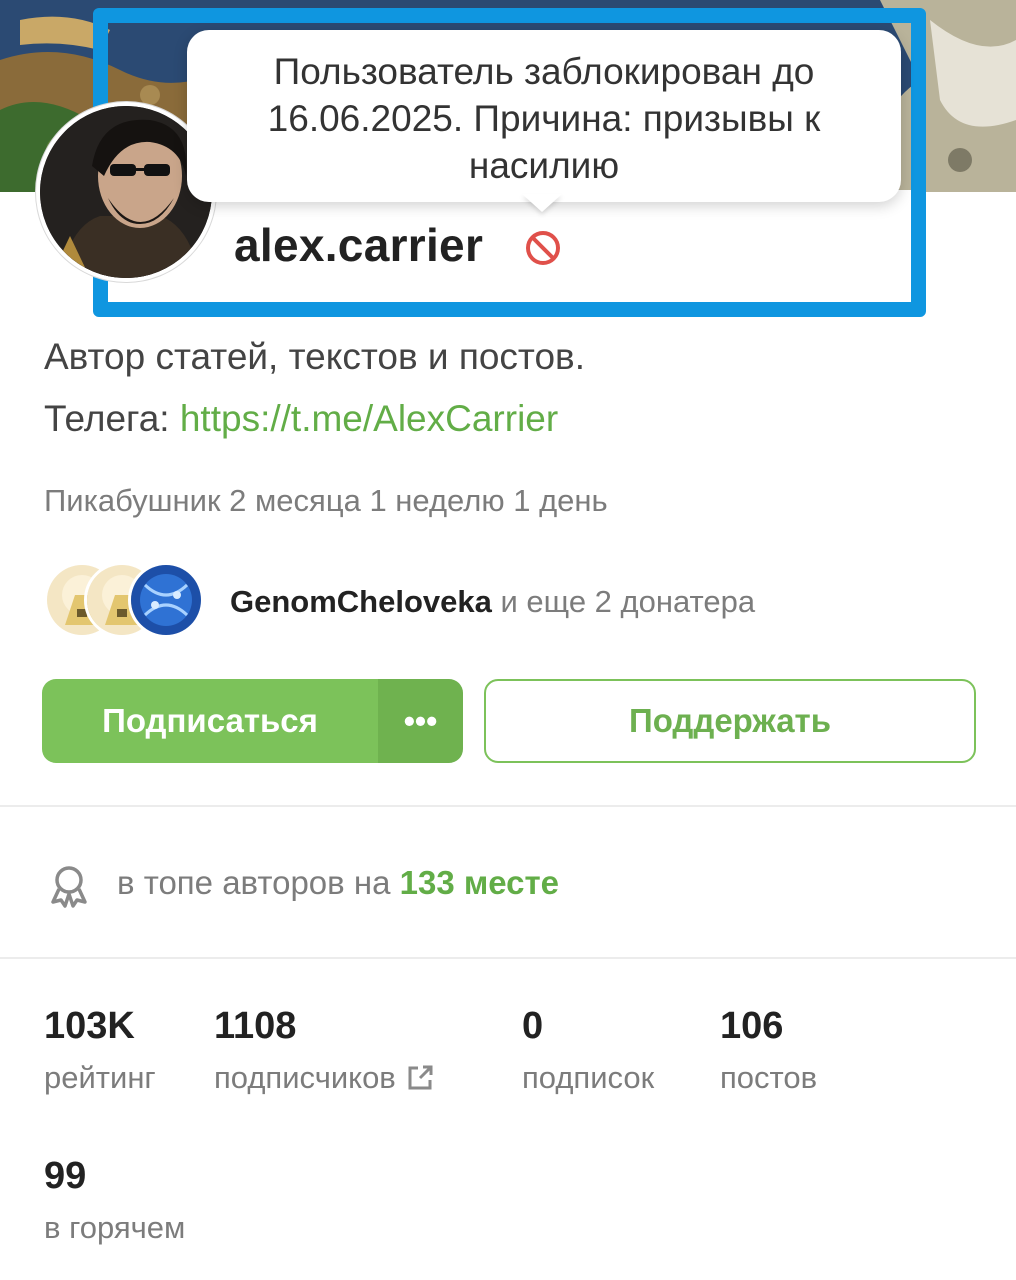  I want to click on banned-icon, so click(543, 248).